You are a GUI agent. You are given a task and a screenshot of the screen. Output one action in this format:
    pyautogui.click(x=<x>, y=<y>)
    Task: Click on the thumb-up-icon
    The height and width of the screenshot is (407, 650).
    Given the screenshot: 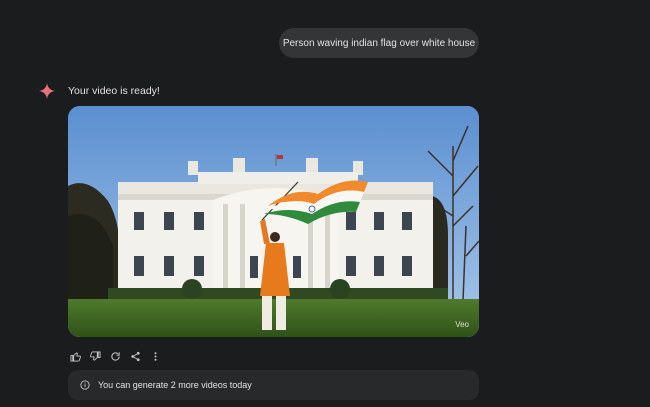 What is the action you would take?
    pyautogui.click(x=75, y=356)
    